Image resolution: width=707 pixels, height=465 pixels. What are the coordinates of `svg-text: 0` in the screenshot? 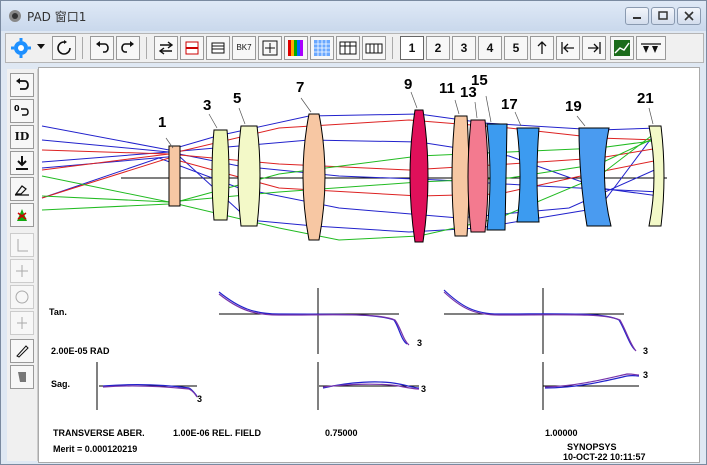 It's located at (17, 108).